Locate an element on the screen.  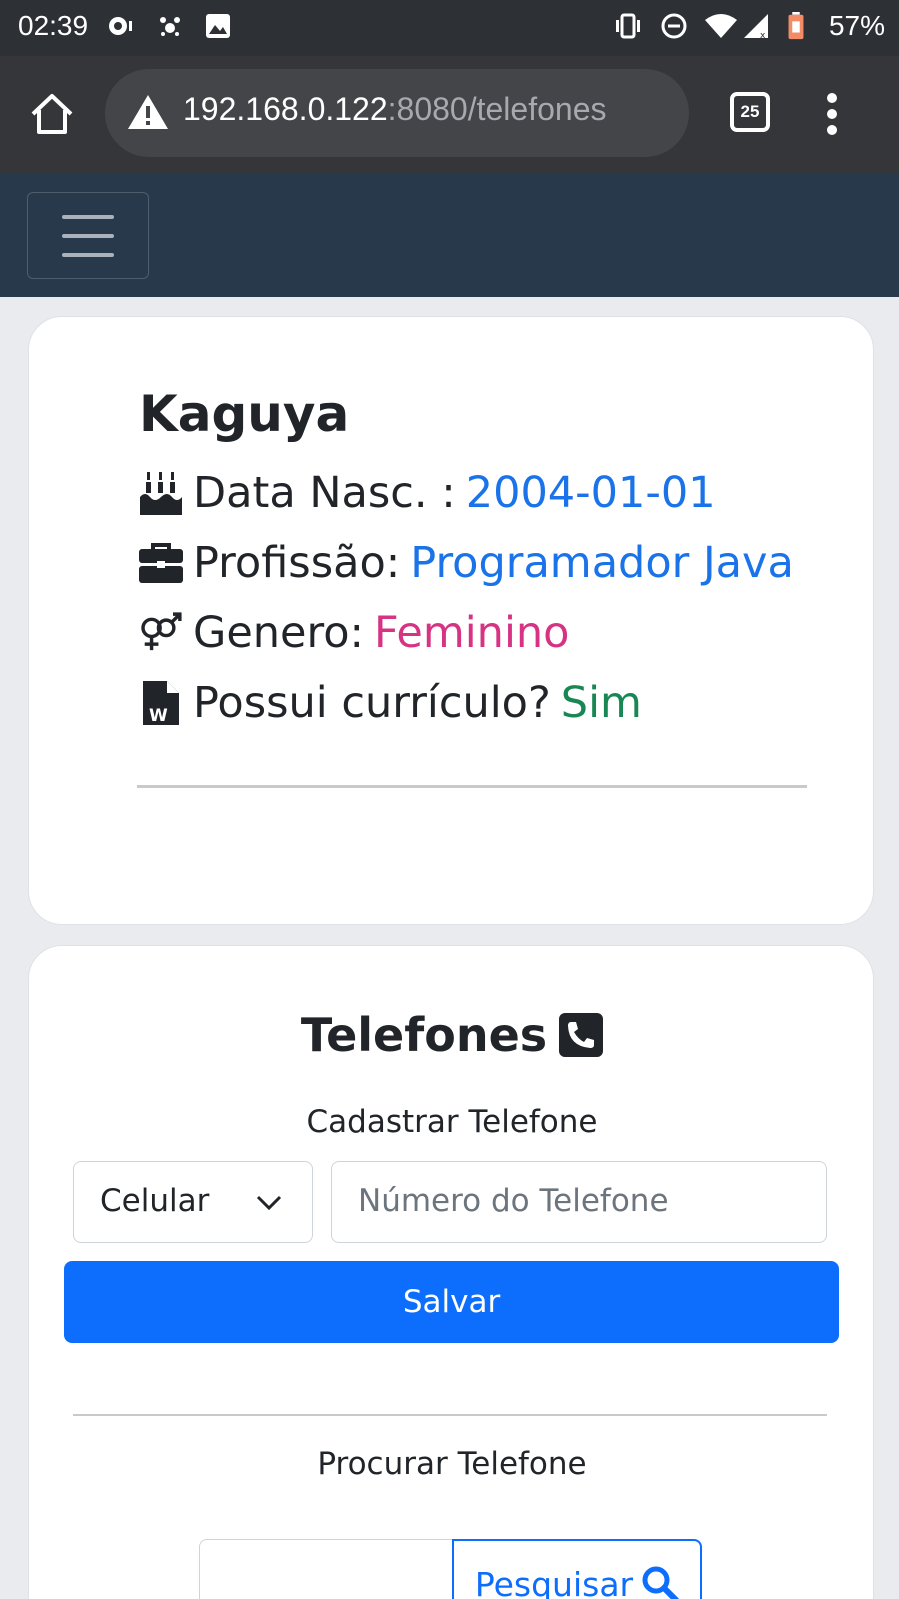
tab-switcher-button: 25 is located at coordinates (750, 112).